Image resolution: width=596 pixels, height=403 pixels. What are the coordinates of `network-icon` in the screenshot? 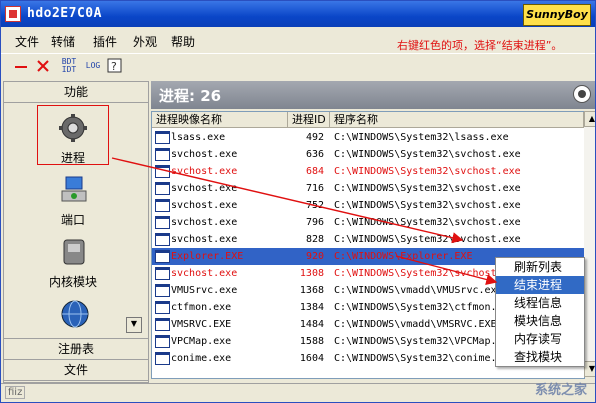 It's located at (74, 189).